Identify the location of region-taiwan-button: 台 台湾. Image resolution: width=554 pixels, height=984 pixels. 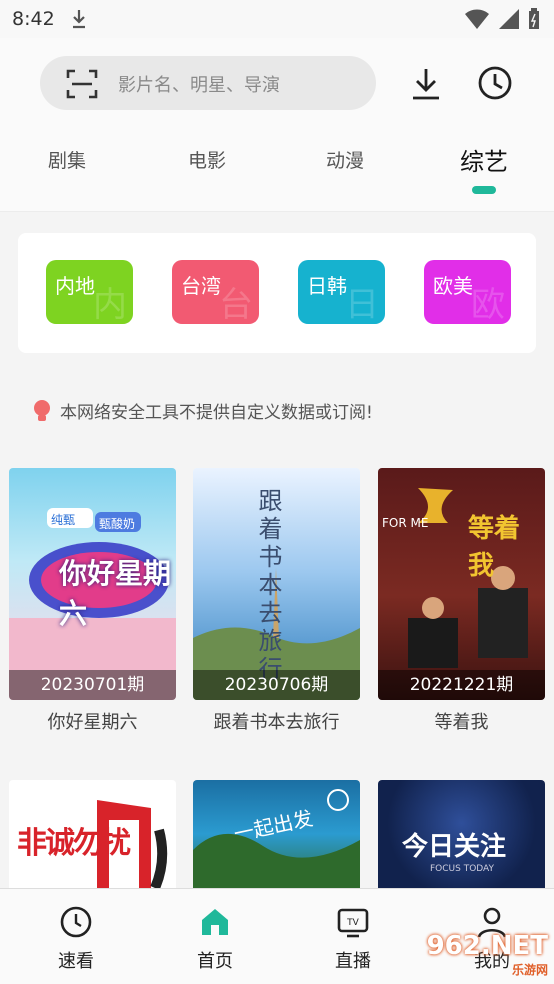
(215, 292).